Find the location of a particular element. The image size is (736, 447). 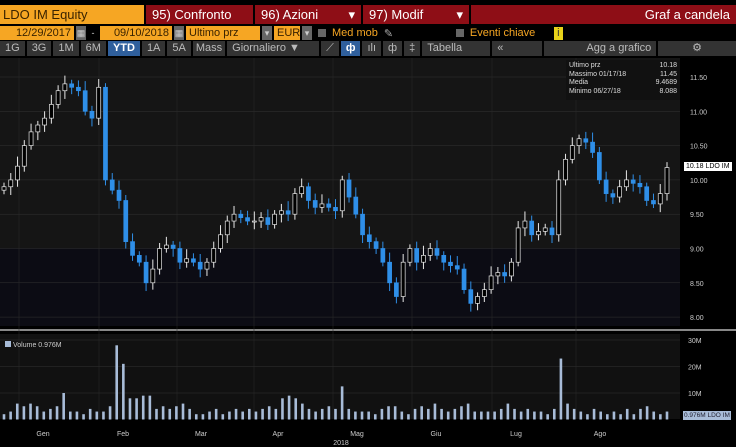

range-3g: 3G is located at coordinates (39, 48).